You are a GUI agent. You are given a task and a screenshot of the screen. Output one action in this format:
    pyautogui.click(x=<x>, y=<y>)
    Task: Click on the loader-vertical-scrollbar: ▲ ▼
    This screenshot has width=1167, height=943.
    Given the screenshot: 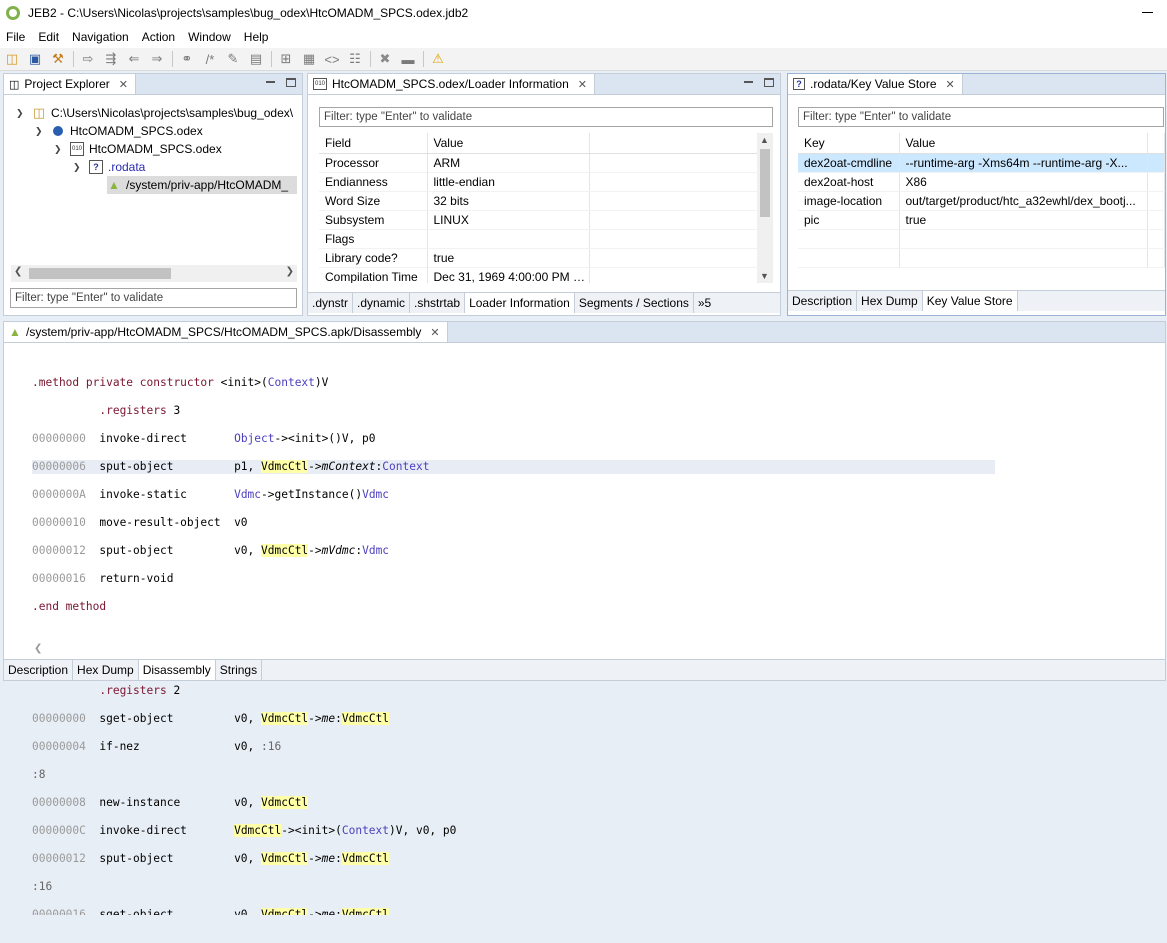 What is the action you would take?
    pyautogui.click(x=765, y=208)
    